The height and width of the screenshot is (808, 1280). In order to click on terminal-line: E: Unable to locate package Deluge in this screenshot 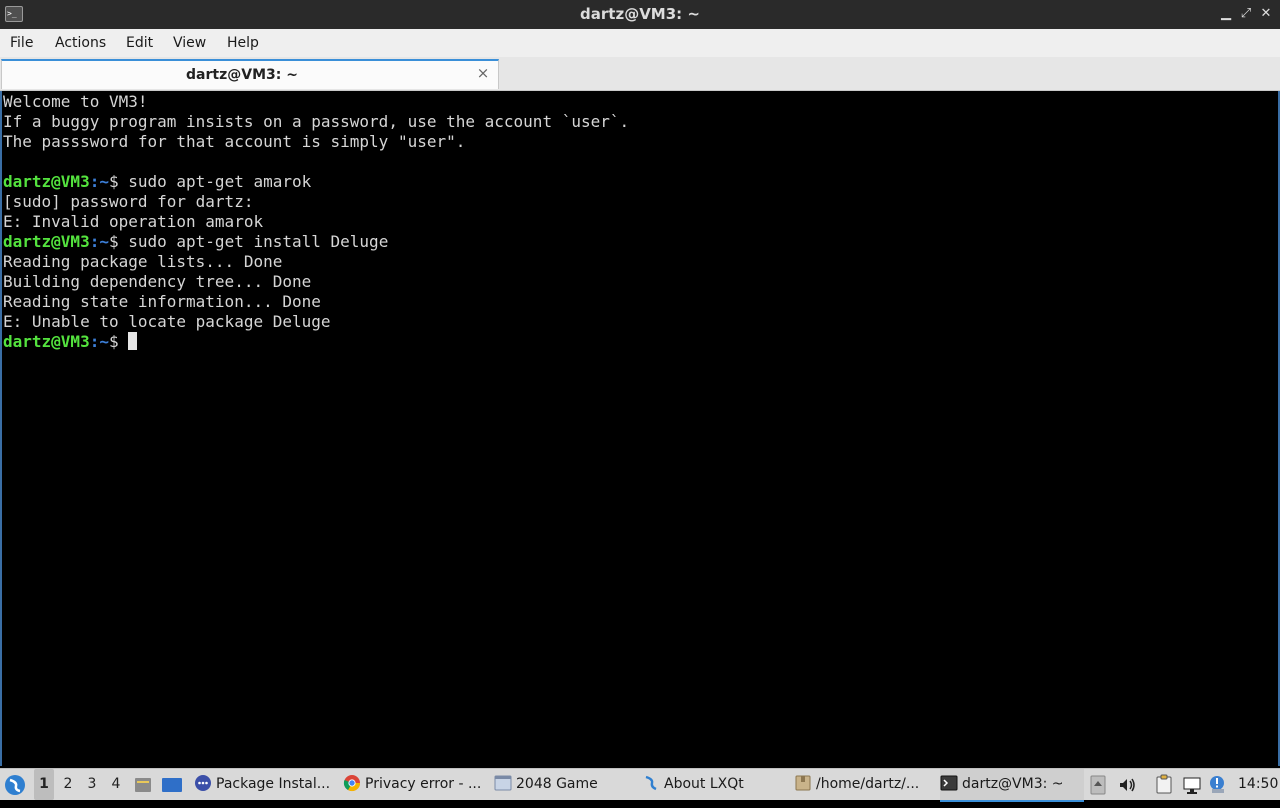, I will do `click(316, 322)`.